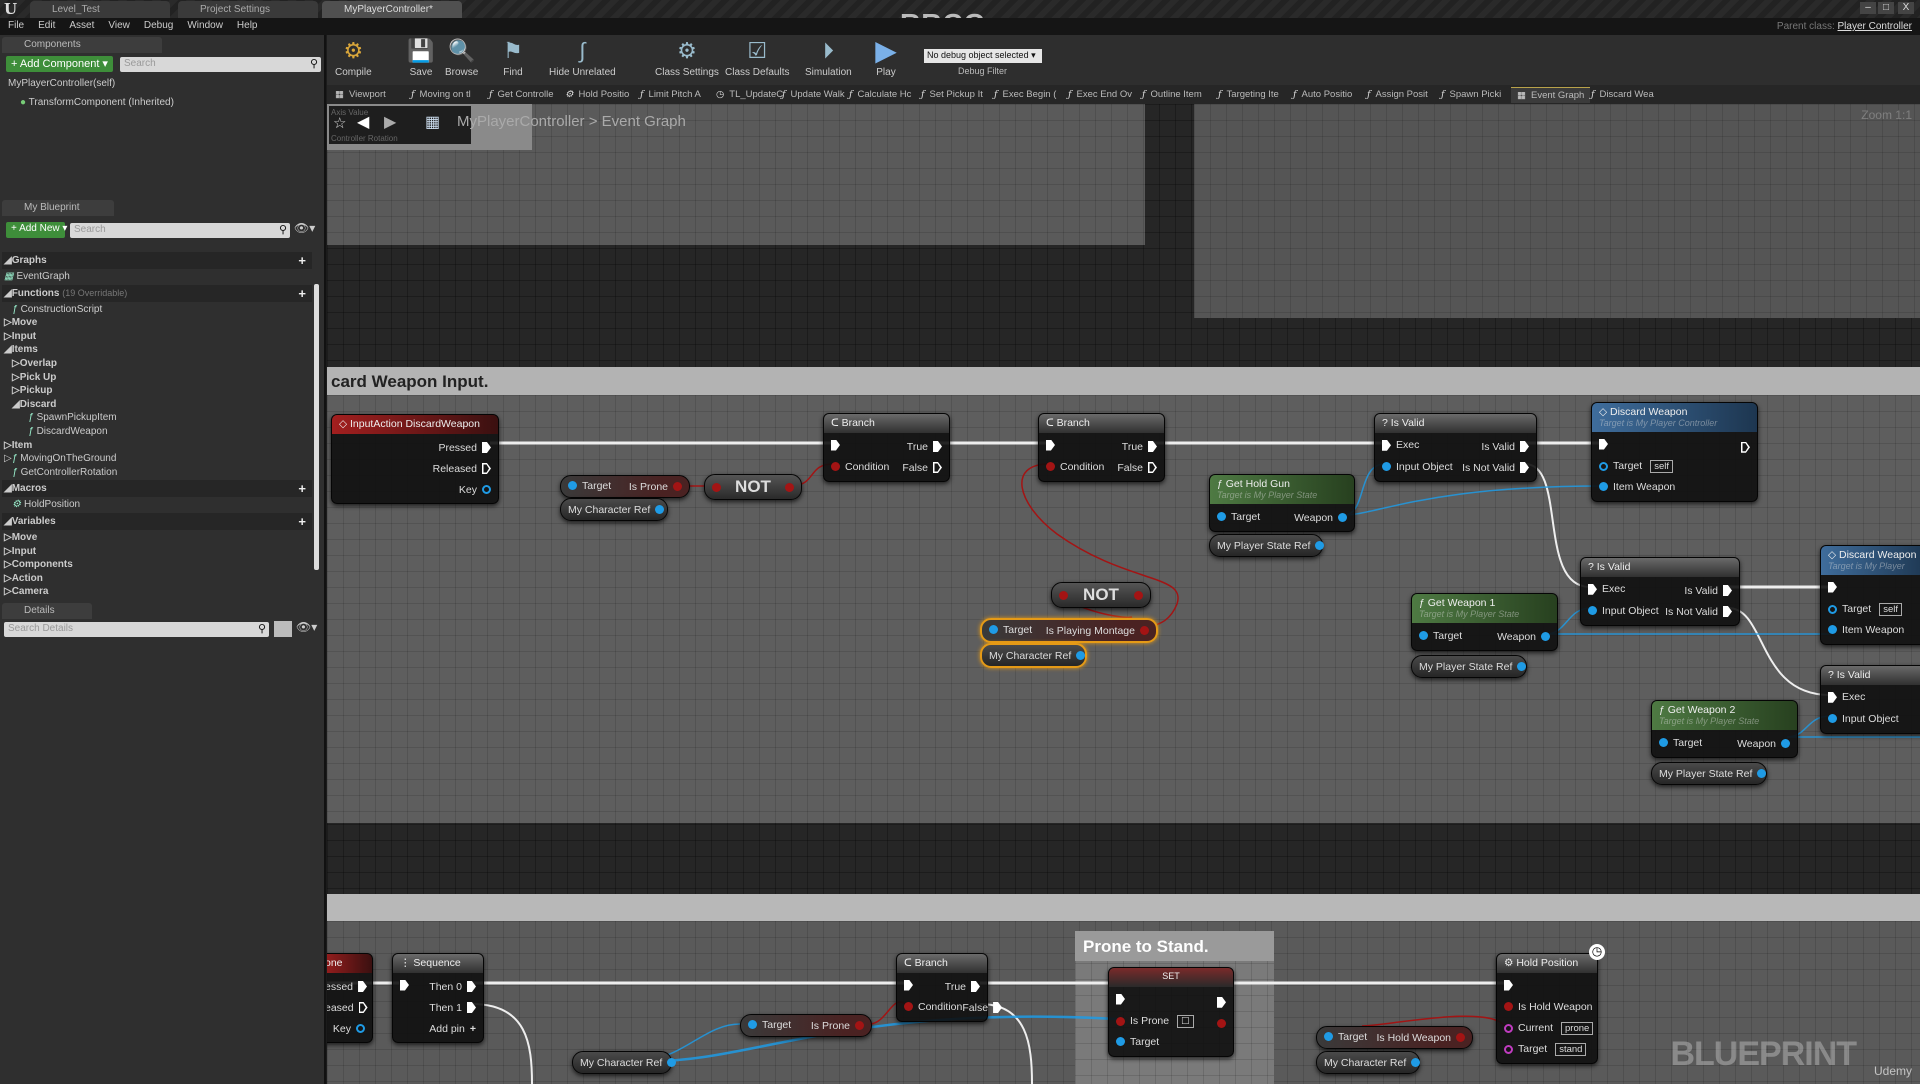 This screenshot has width=1920, height=1084. Describe the element at coordinates (392, 9) in the screenshot. I see `window-tab-myplayercontroller: MyPlayerController*` at that location.